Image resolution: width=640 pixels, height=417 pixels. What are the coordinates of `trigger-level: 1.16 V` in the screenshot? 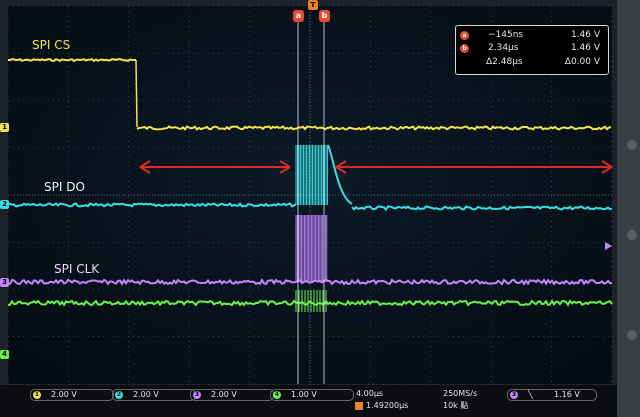 It's located at (567, 394).